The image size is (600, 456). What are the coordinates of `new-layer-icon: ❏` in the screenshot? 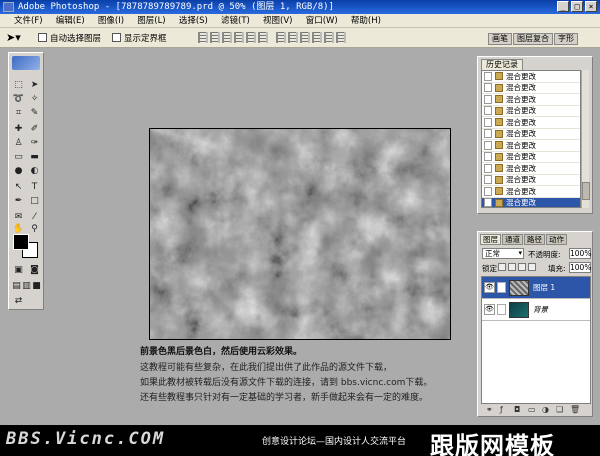 It's located at (560, 410).